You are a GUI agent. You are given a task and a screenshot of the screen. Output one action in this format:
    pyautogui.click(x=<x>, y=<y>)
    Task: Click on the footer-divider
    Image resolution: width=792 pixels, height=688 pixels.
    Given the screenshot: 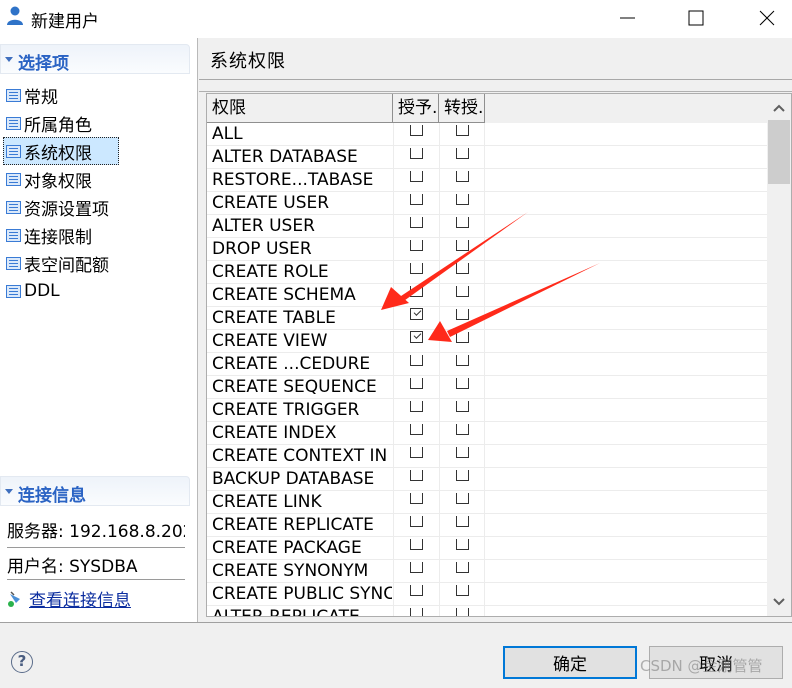 What is the action you would take?
    pyautogui.click(x=396, y=622)
    